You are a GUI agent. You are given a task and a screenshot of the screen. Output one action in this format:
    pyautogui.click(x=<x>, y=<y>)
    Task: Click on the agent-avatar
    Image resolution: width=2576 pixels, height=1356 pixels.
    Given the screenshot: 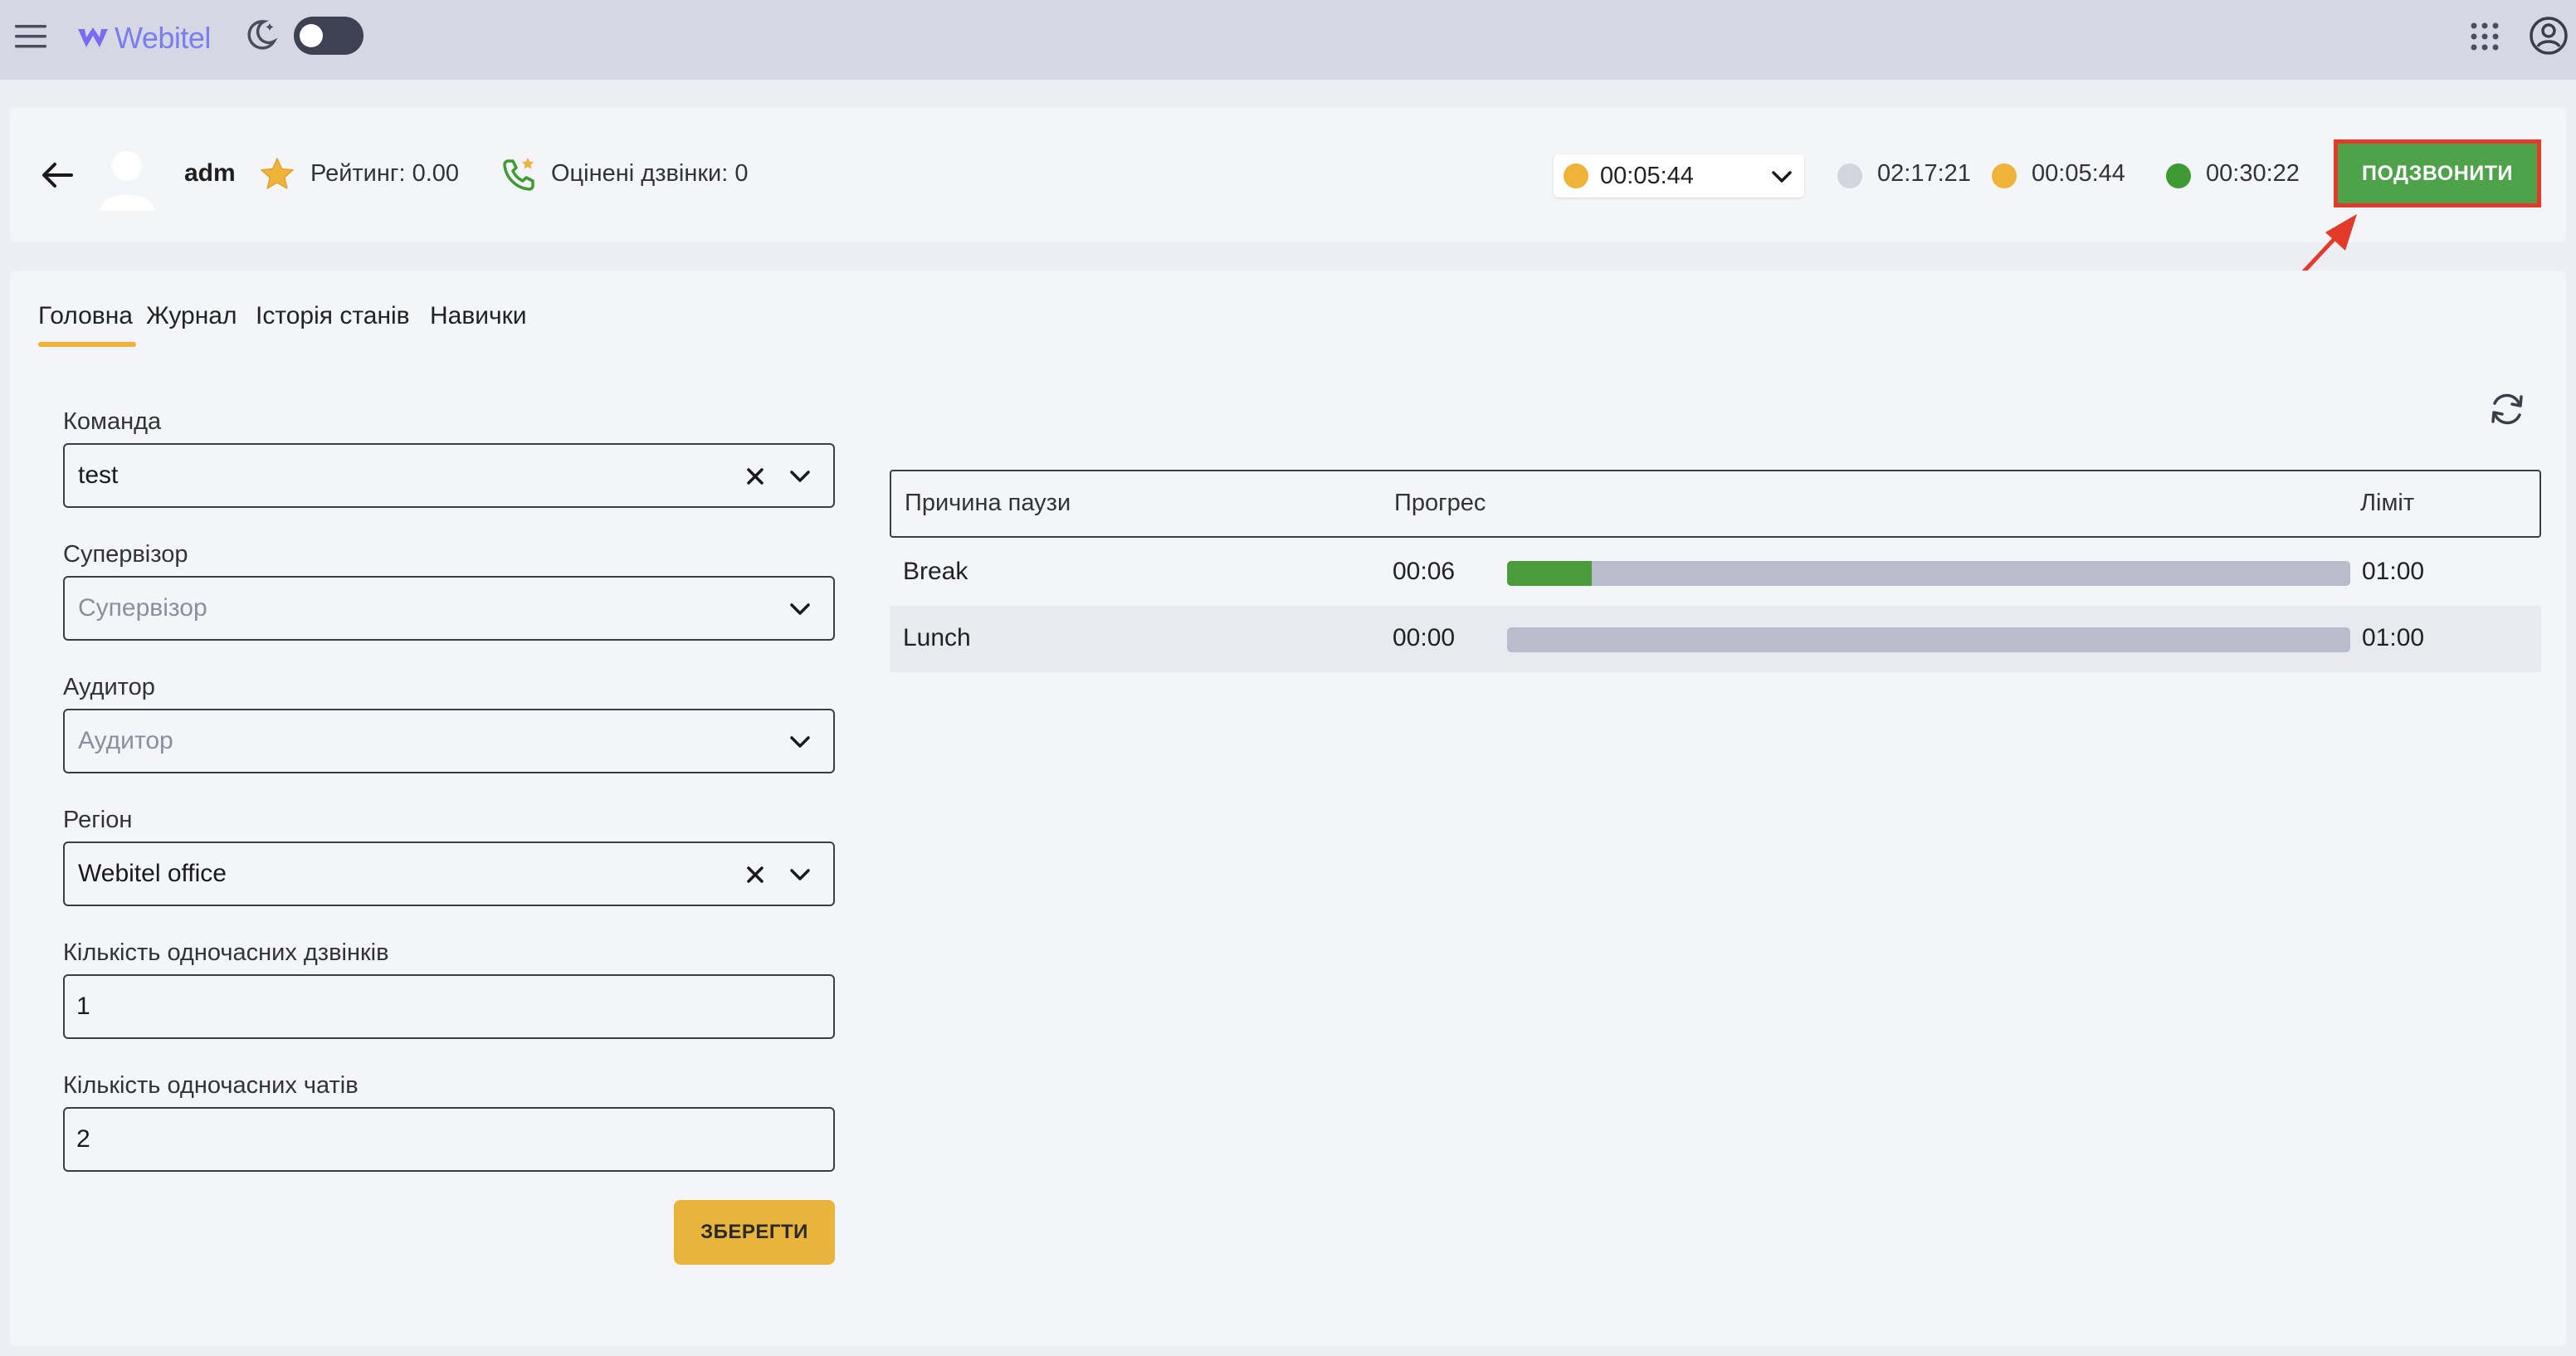 What is the action you would take?
    pyautogui.click(x=127, y=181)
    